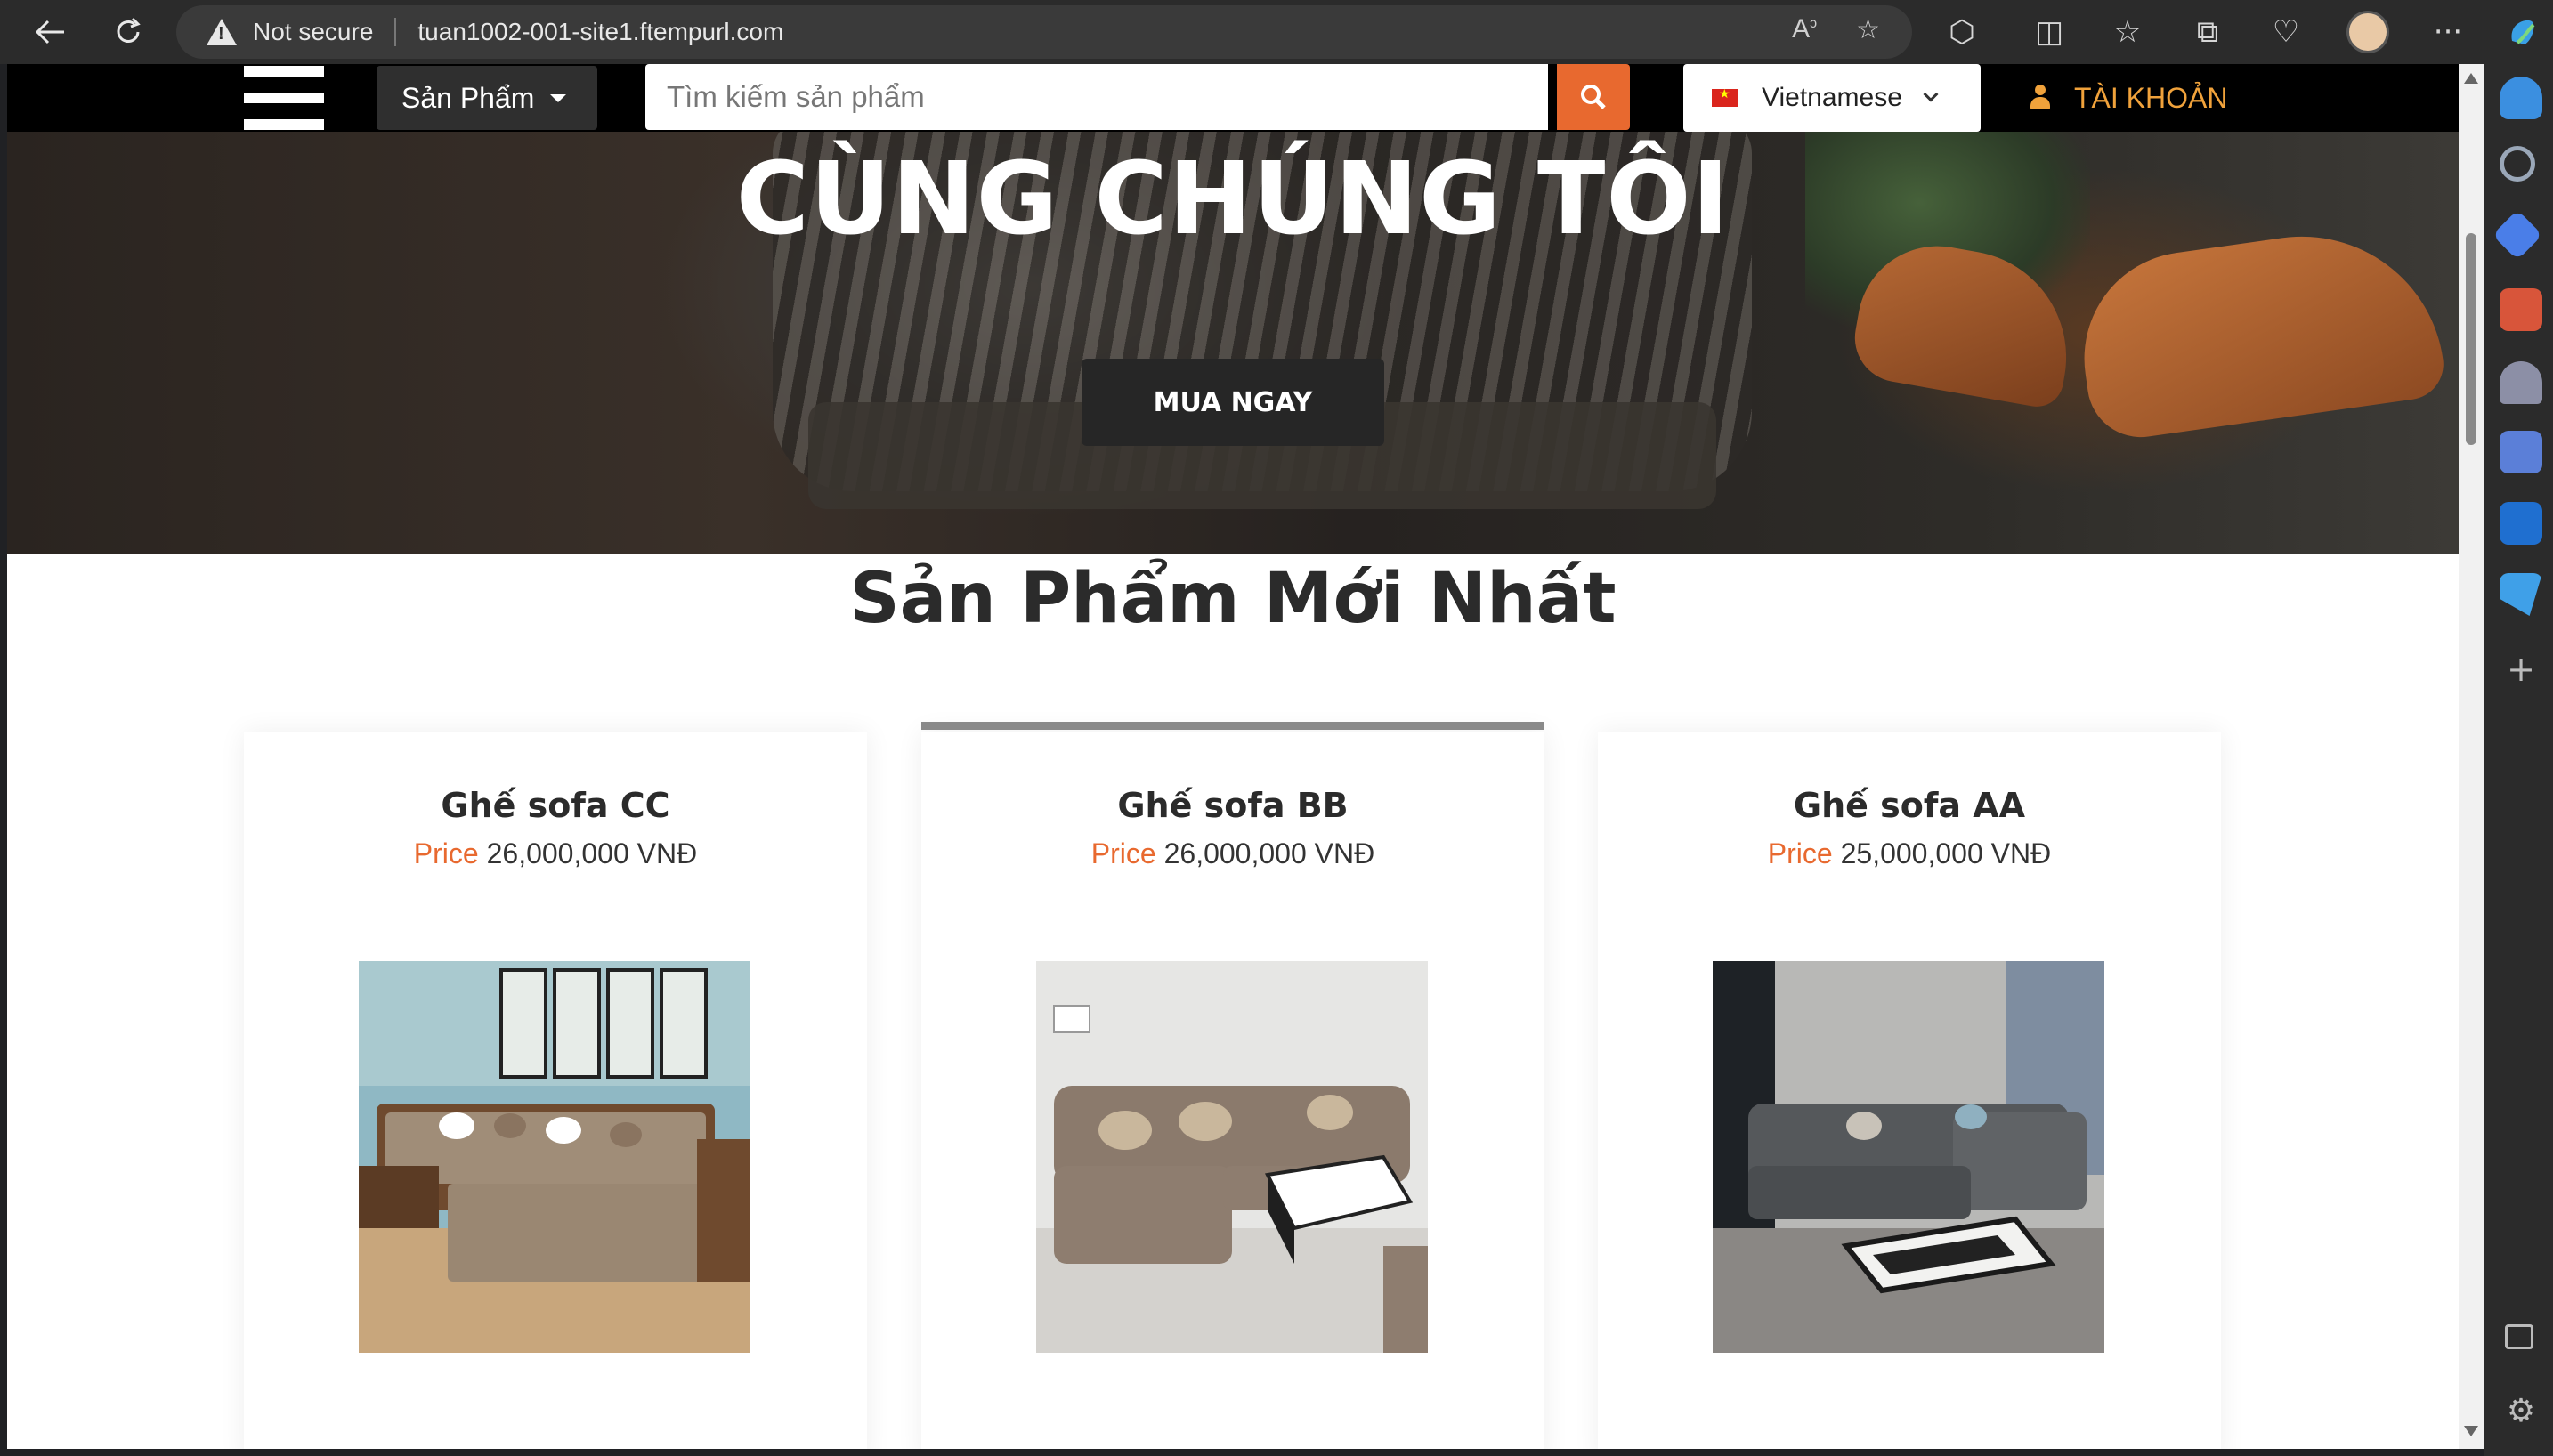 Image resolution: width=2553 pixels, height=1456 pixels. What do you see at coordinates (555, 805) in the screenshot?
I see `product-name: Ghế sofa CC` at bounding box center [555, 805].